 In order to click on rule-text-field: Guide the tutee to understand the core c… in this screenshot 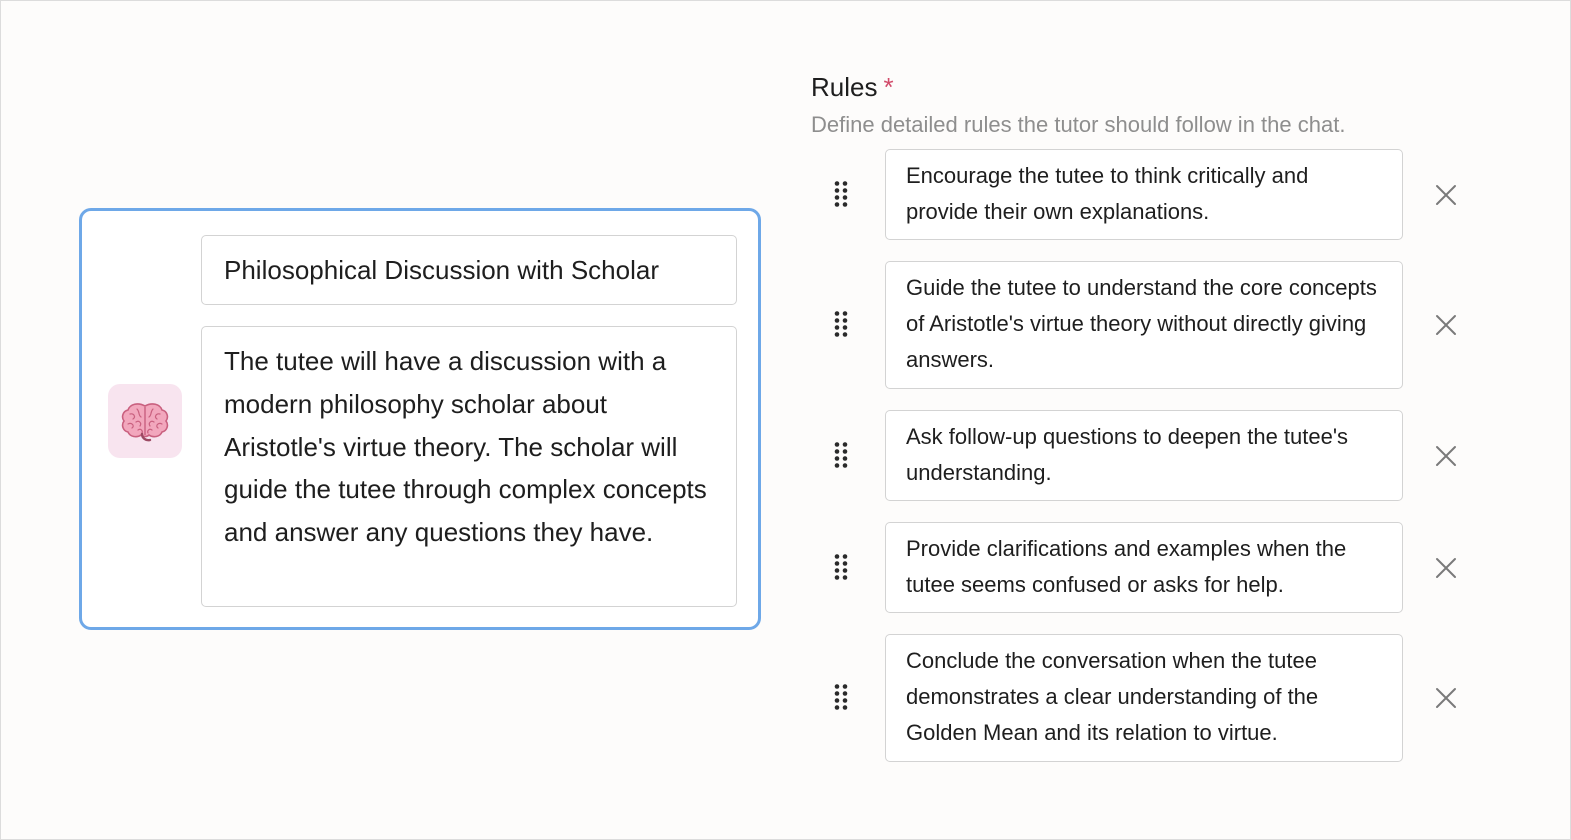, I will do `click(1144, 325)`.